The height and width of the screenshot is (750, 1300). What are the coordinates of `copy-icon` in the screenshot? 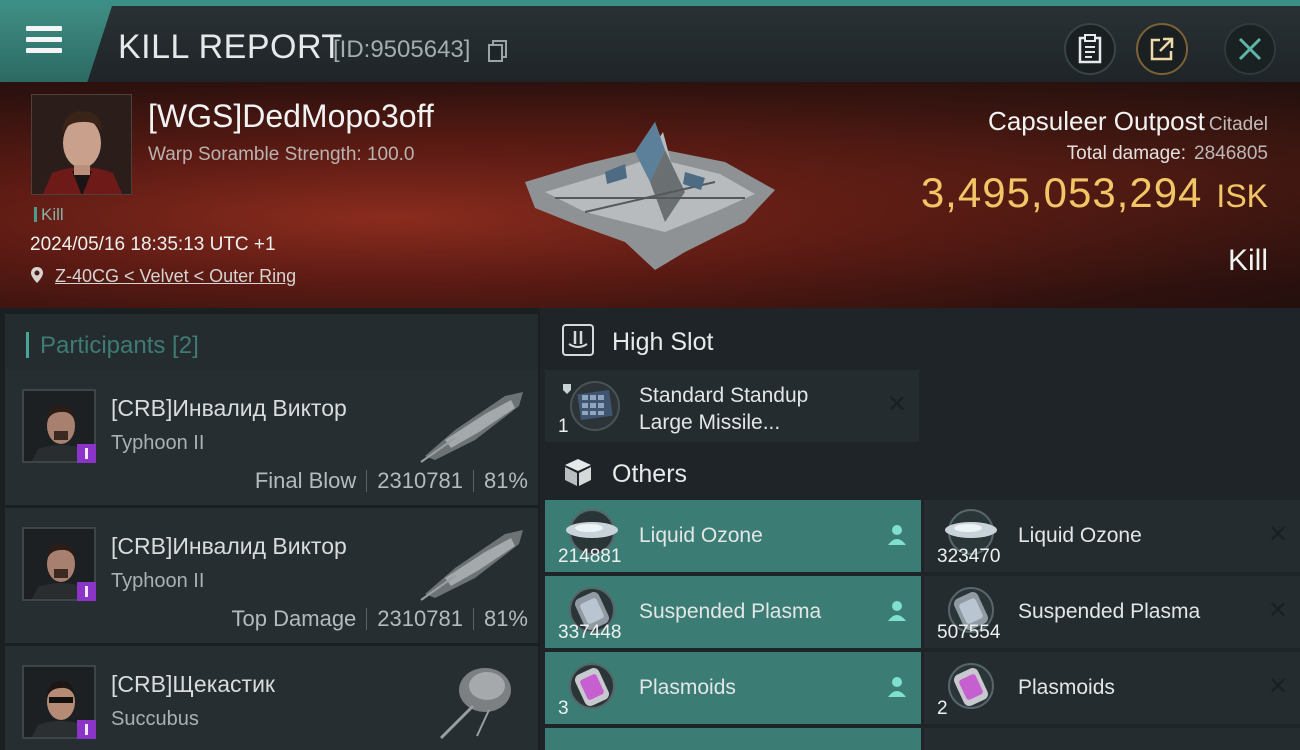 It's located at (498, 51).